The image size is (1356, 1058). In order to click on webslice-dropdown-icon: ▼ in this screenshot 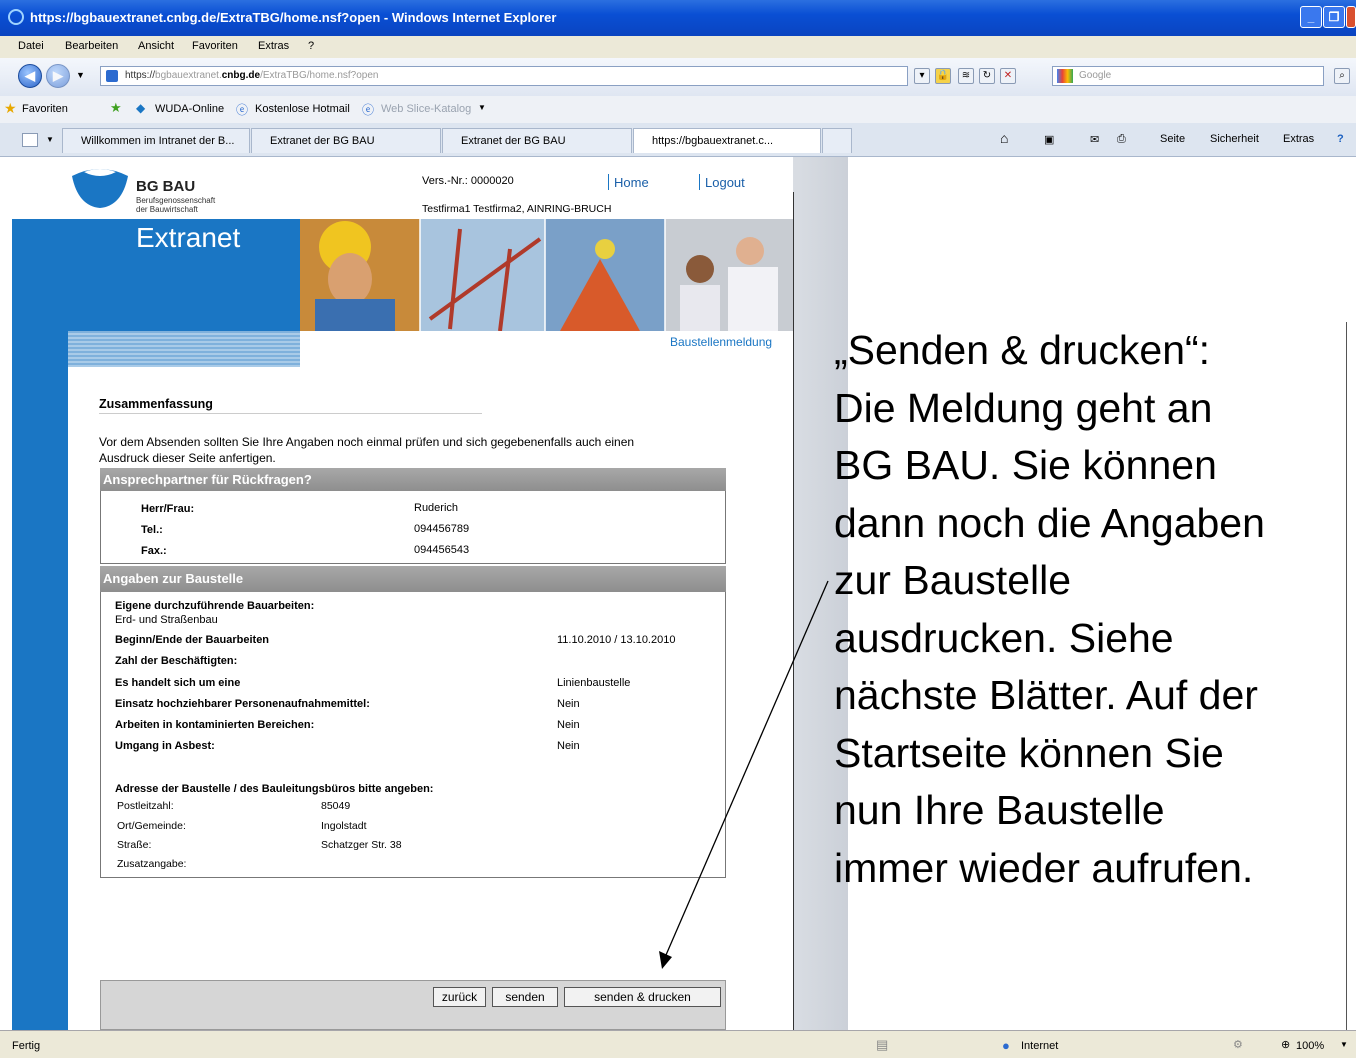, I will do `click(482, 107)`.